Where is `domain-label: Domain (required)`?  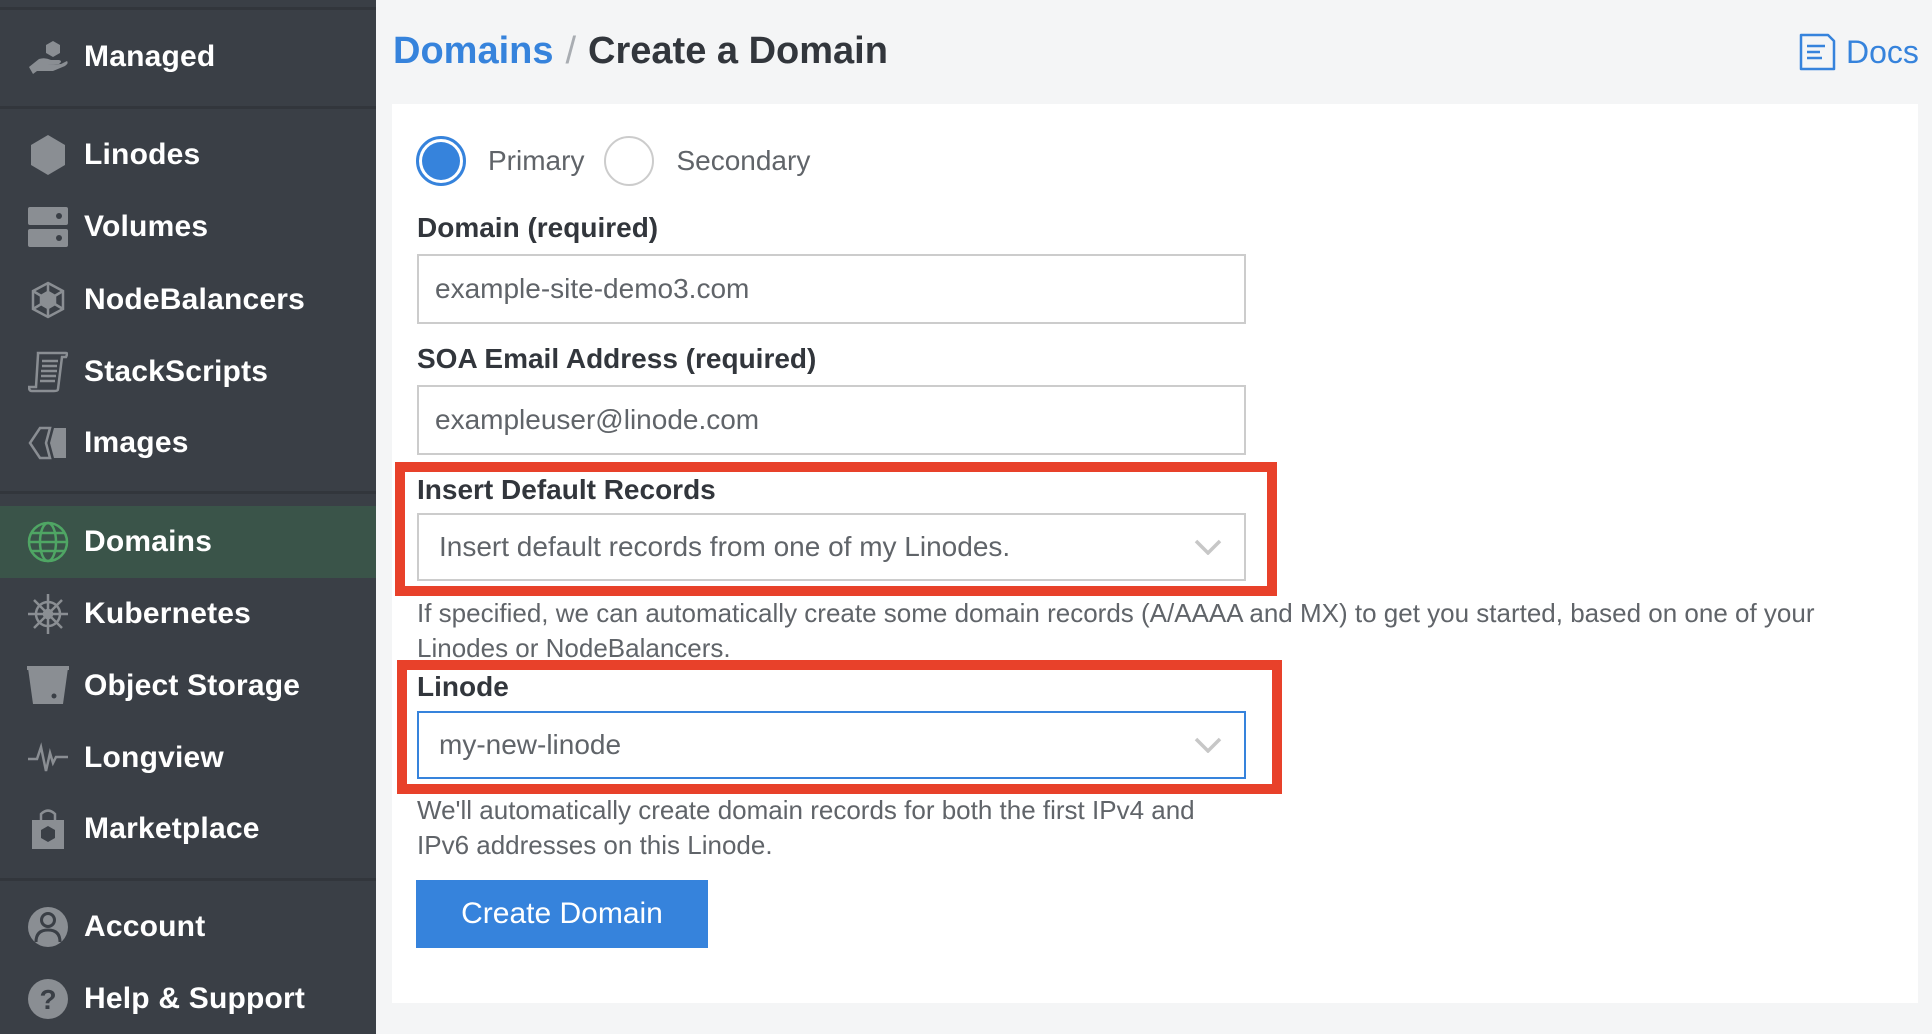 domain-label: Domain (required) is located at coordinates (538, 227).